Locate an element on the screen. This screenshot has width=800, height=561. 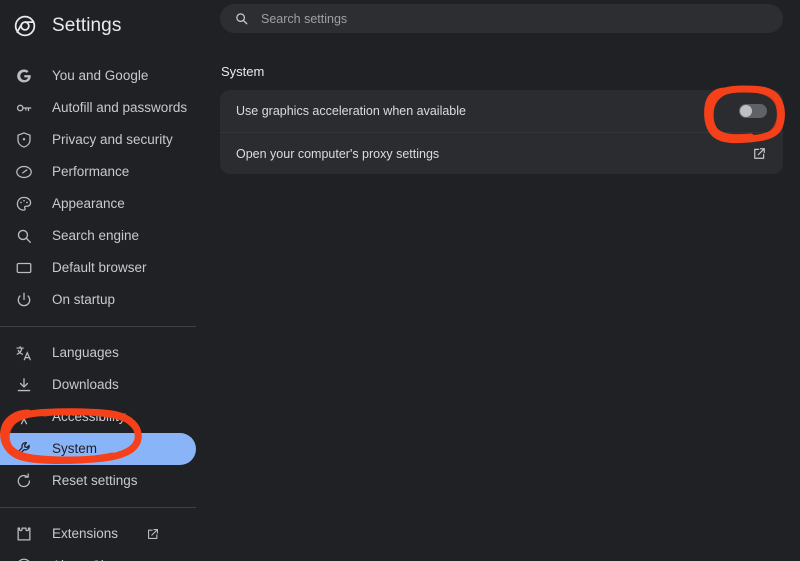
sidebar-item-label: Search engine is located at coordinates (96, 236).